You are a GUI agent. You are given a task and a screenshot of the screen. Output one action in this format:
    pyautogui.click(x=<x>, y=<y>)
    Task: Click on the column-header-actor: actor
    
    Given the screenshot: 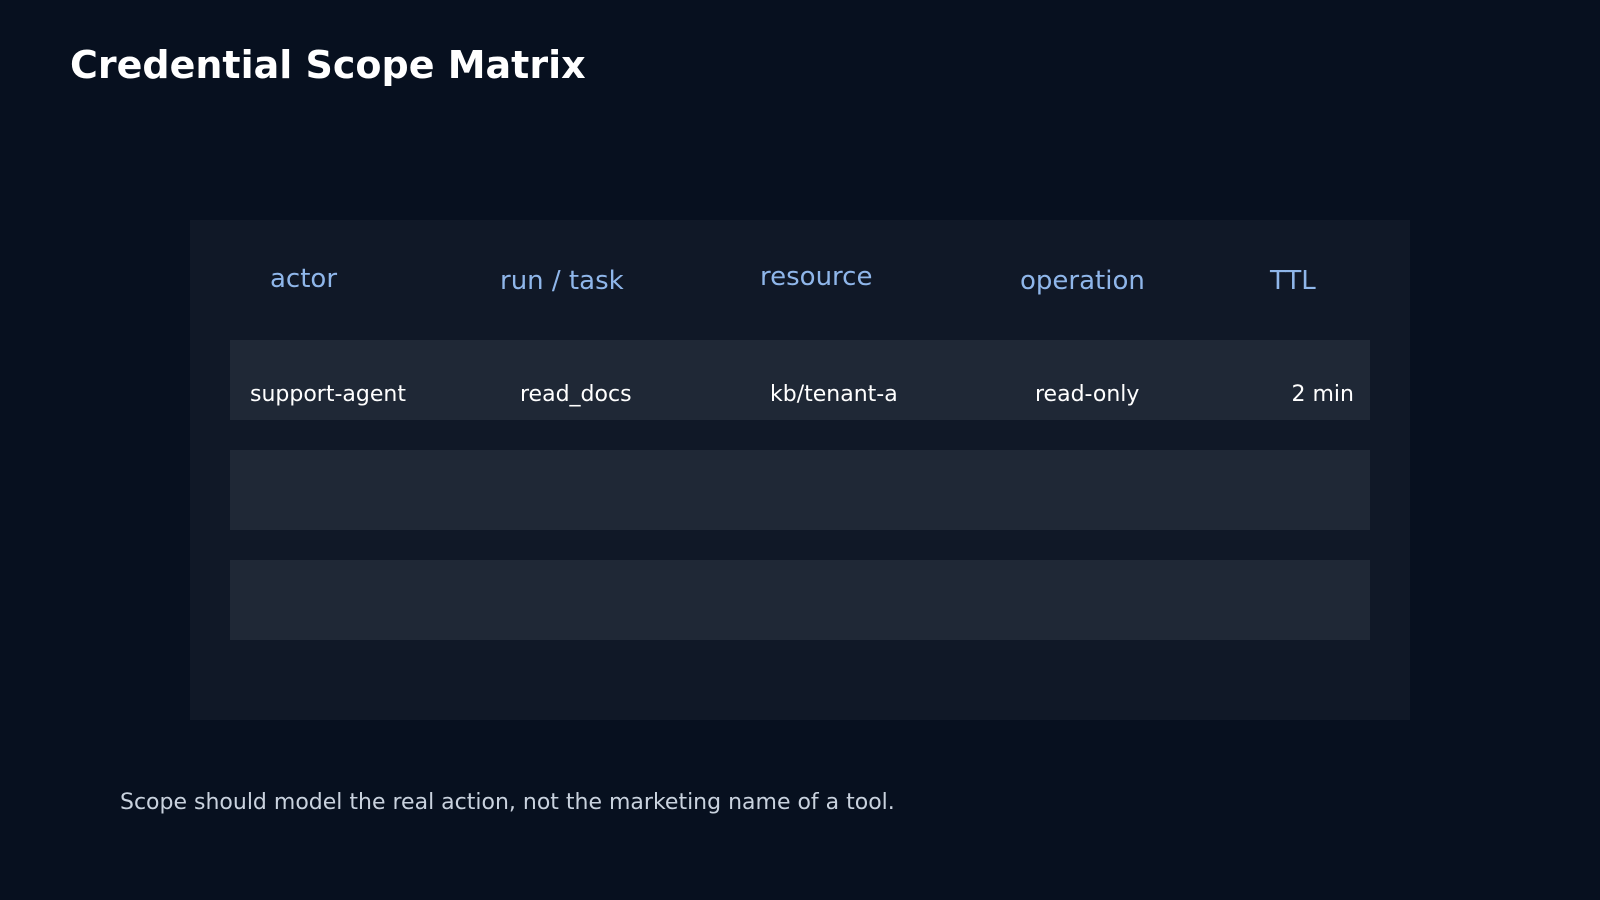 What is the action you would take?
    pyautogui.click(x=304, y=279)
    